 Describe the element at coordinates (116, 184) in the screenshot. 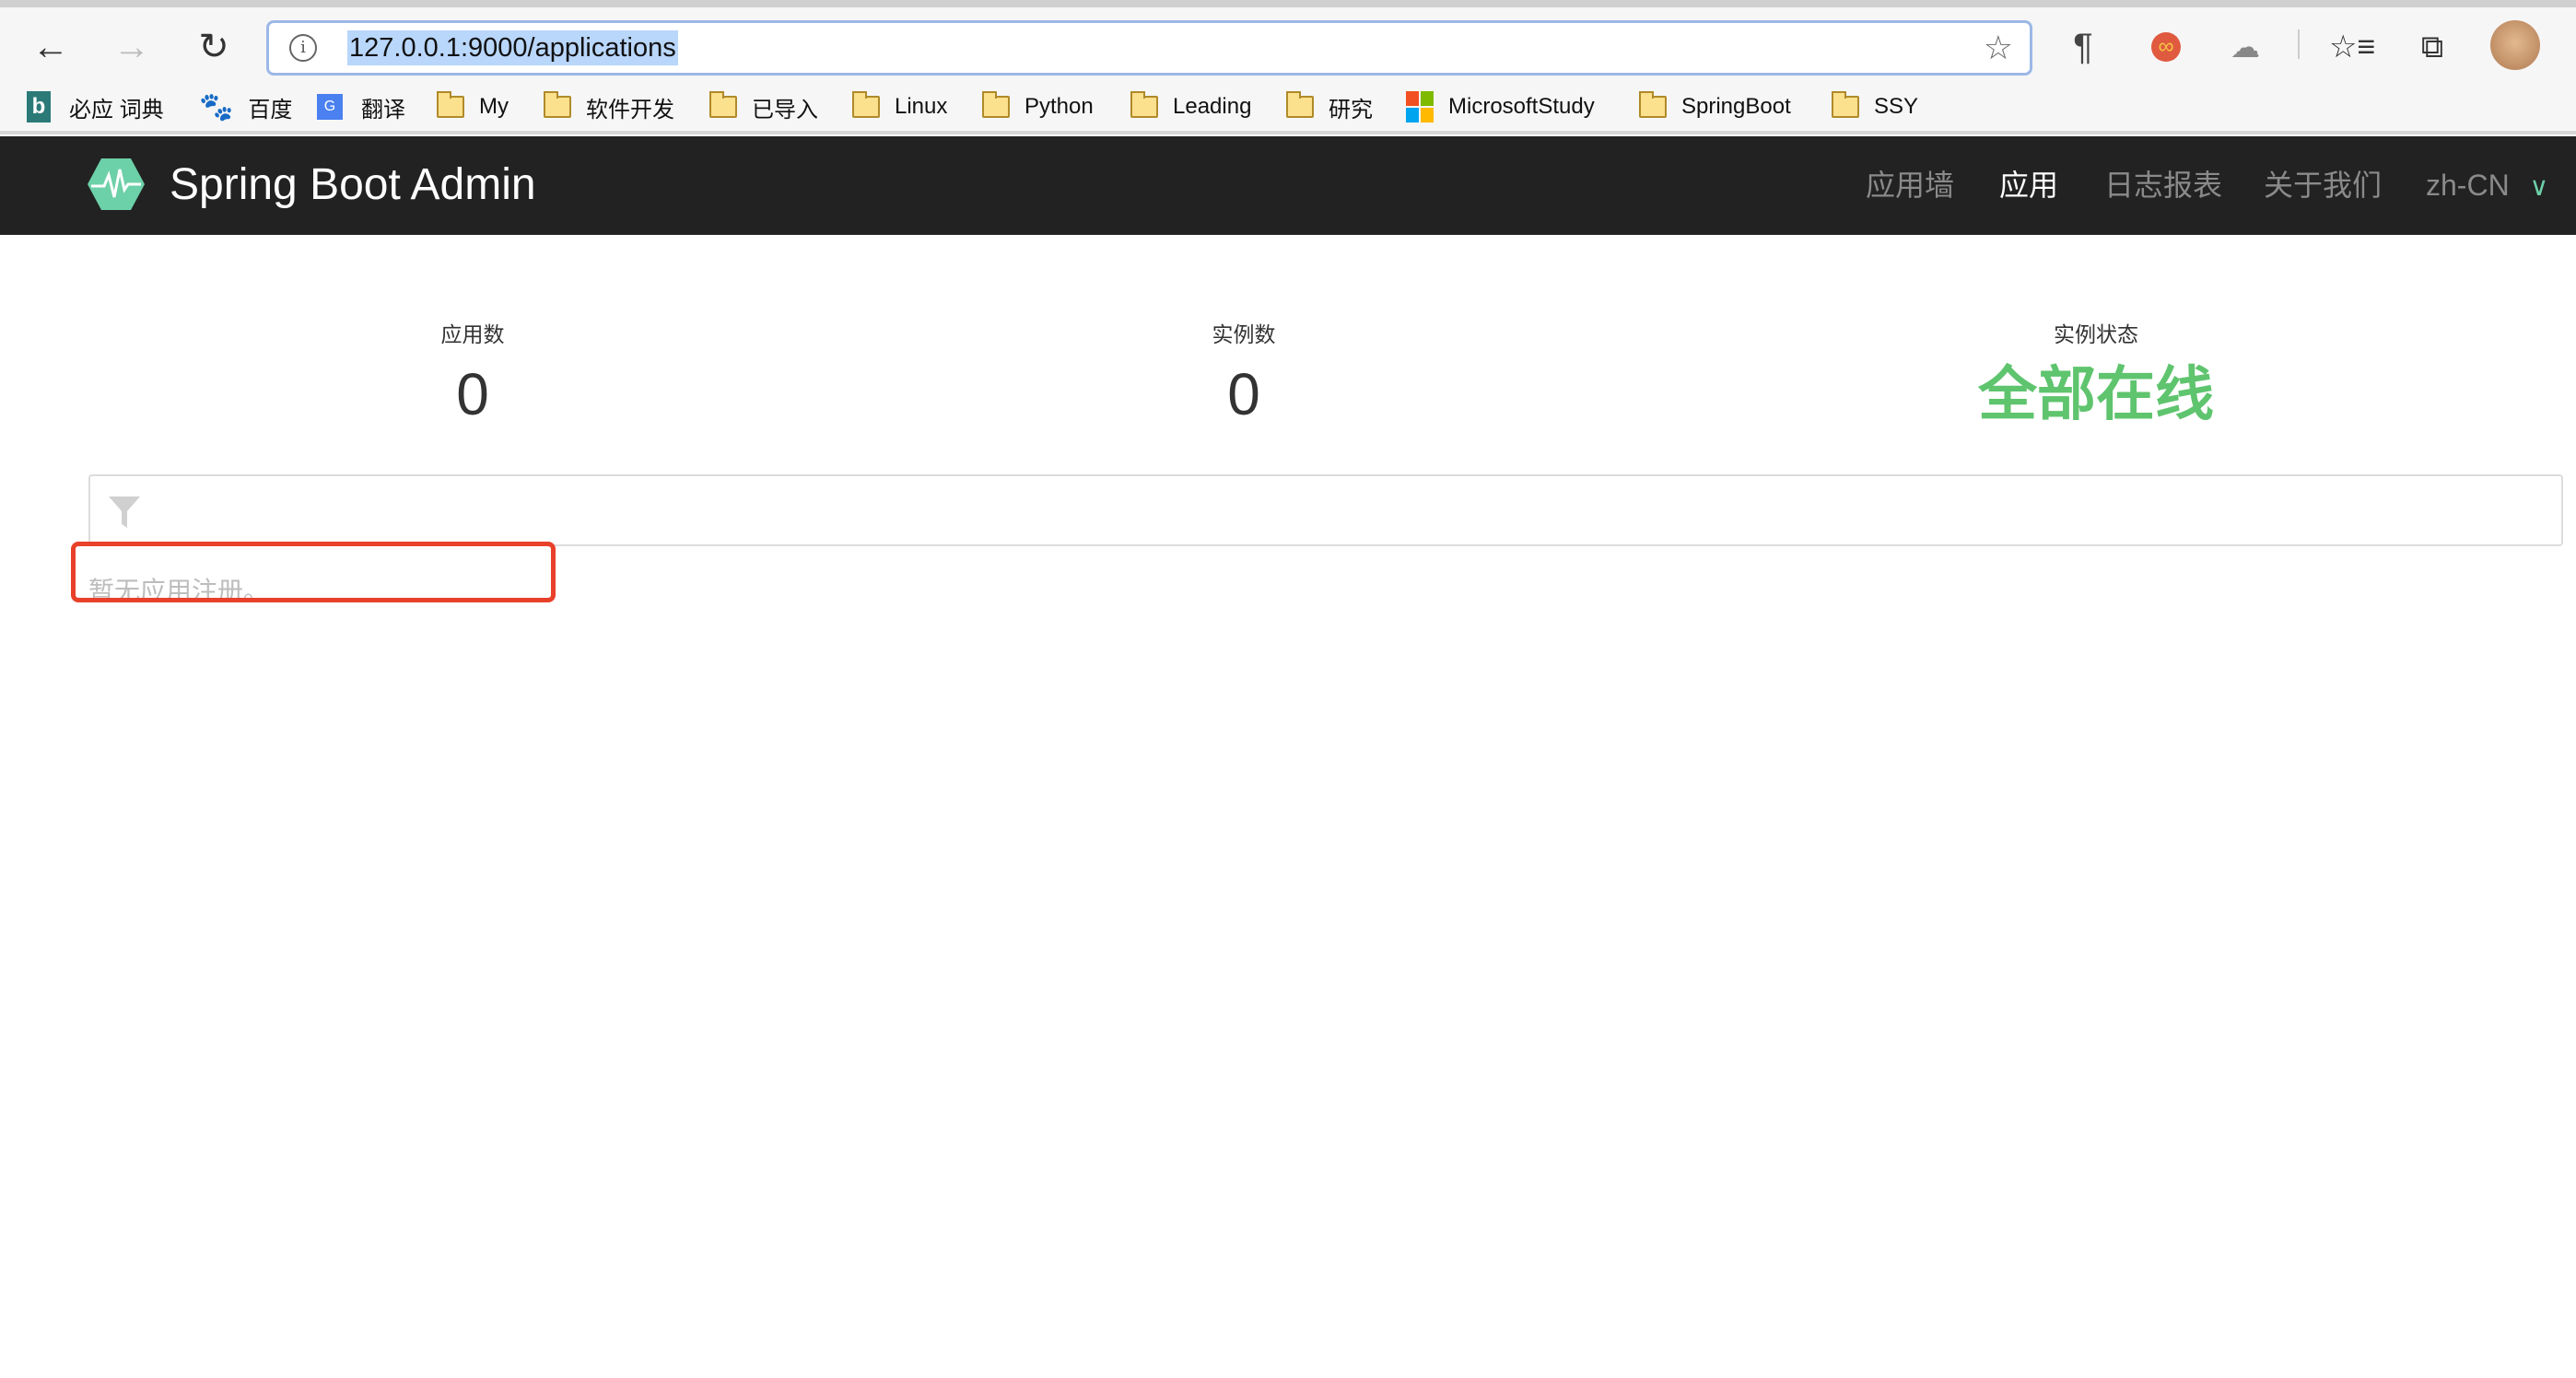

I see `spring-boot-admin-logo-icon` at that location.